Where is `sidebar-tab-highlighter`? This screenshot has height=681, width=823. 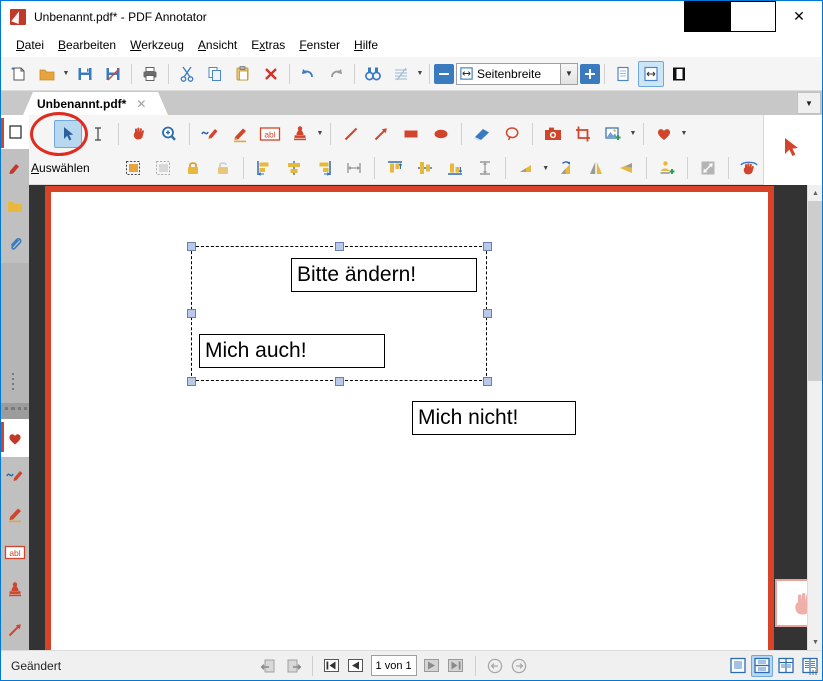 sidebar-tab-highlighter is located at coordinates (15, 514).